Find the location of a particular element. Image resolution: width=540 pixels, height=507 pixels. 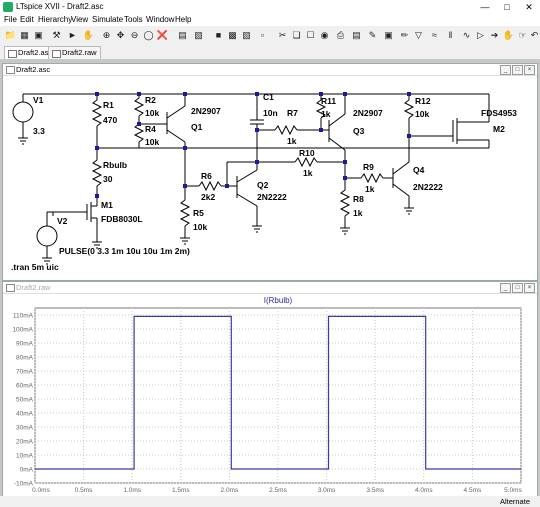

m2-type: FDS4953 is located at coordinates (499, 113).